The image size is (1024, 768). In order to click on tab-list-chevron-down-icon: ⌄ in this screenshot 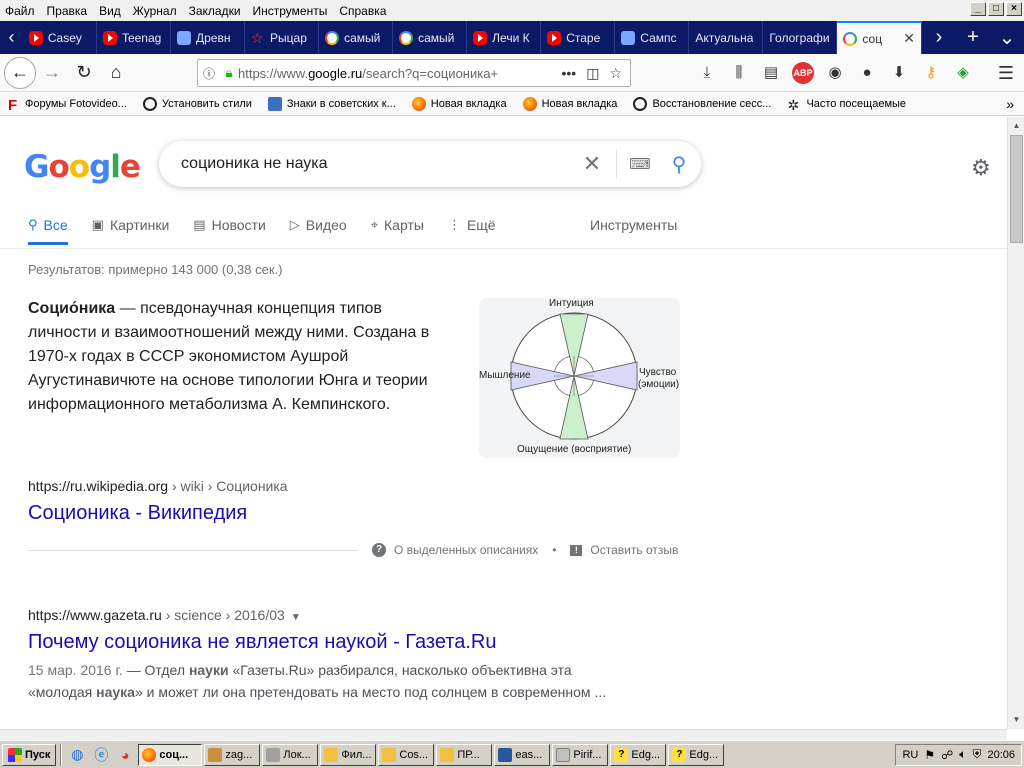, I will do `click(1007, 37)`.